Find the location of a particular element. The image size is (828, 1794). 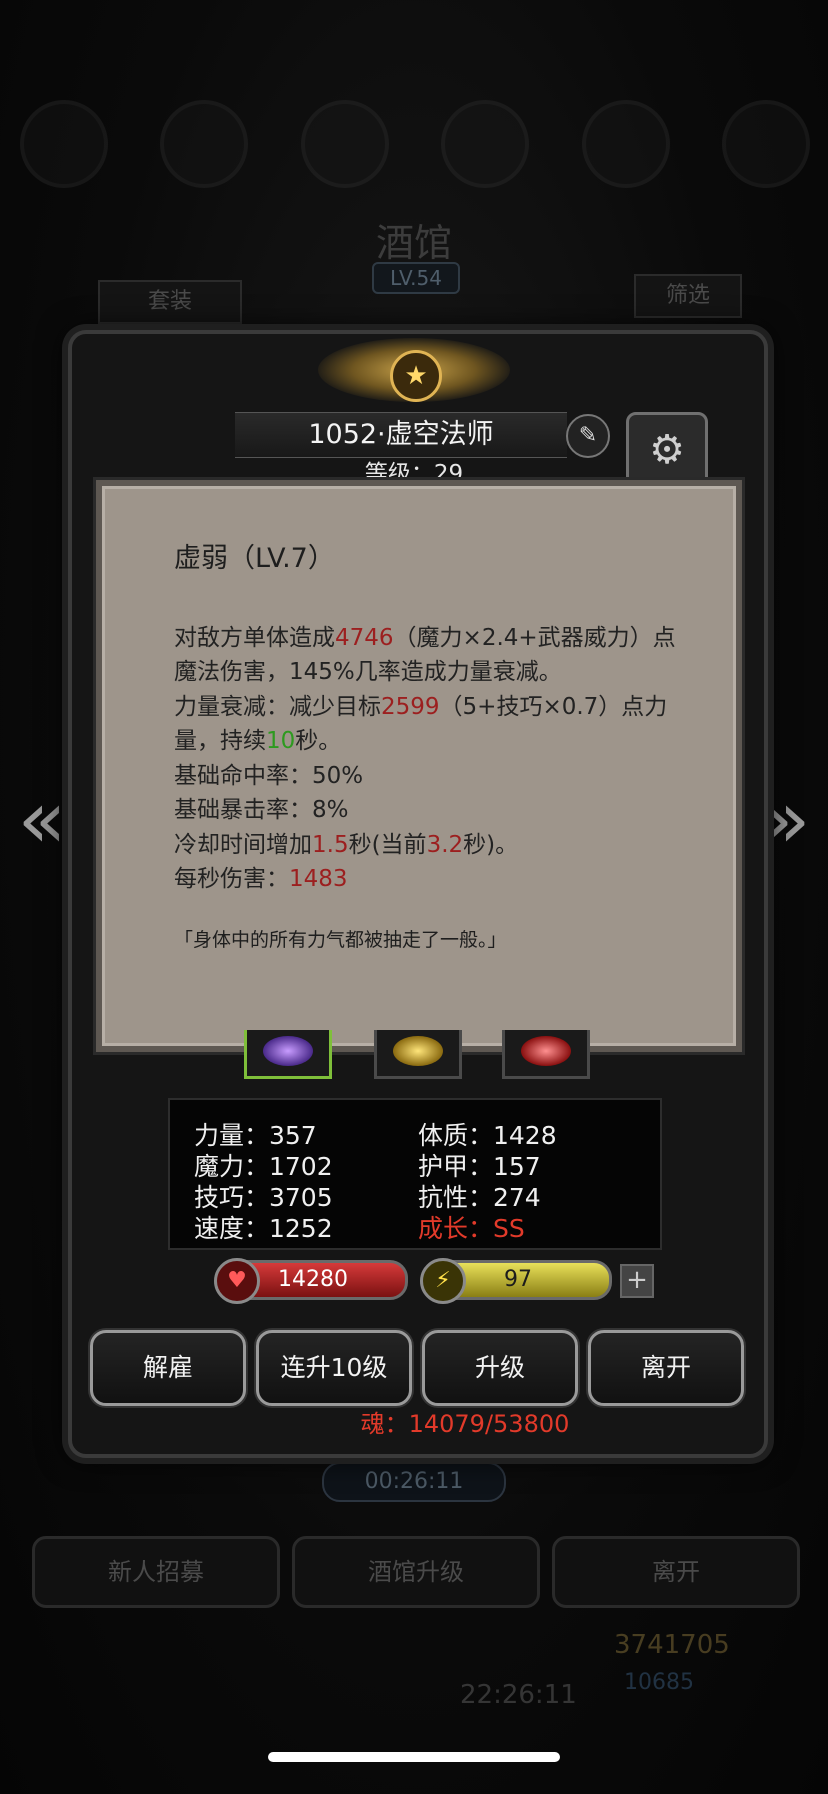

cooldown-line: 冷却时间增加1.5秒(当前3.2秒)。 is located at coordinates (434, 845).